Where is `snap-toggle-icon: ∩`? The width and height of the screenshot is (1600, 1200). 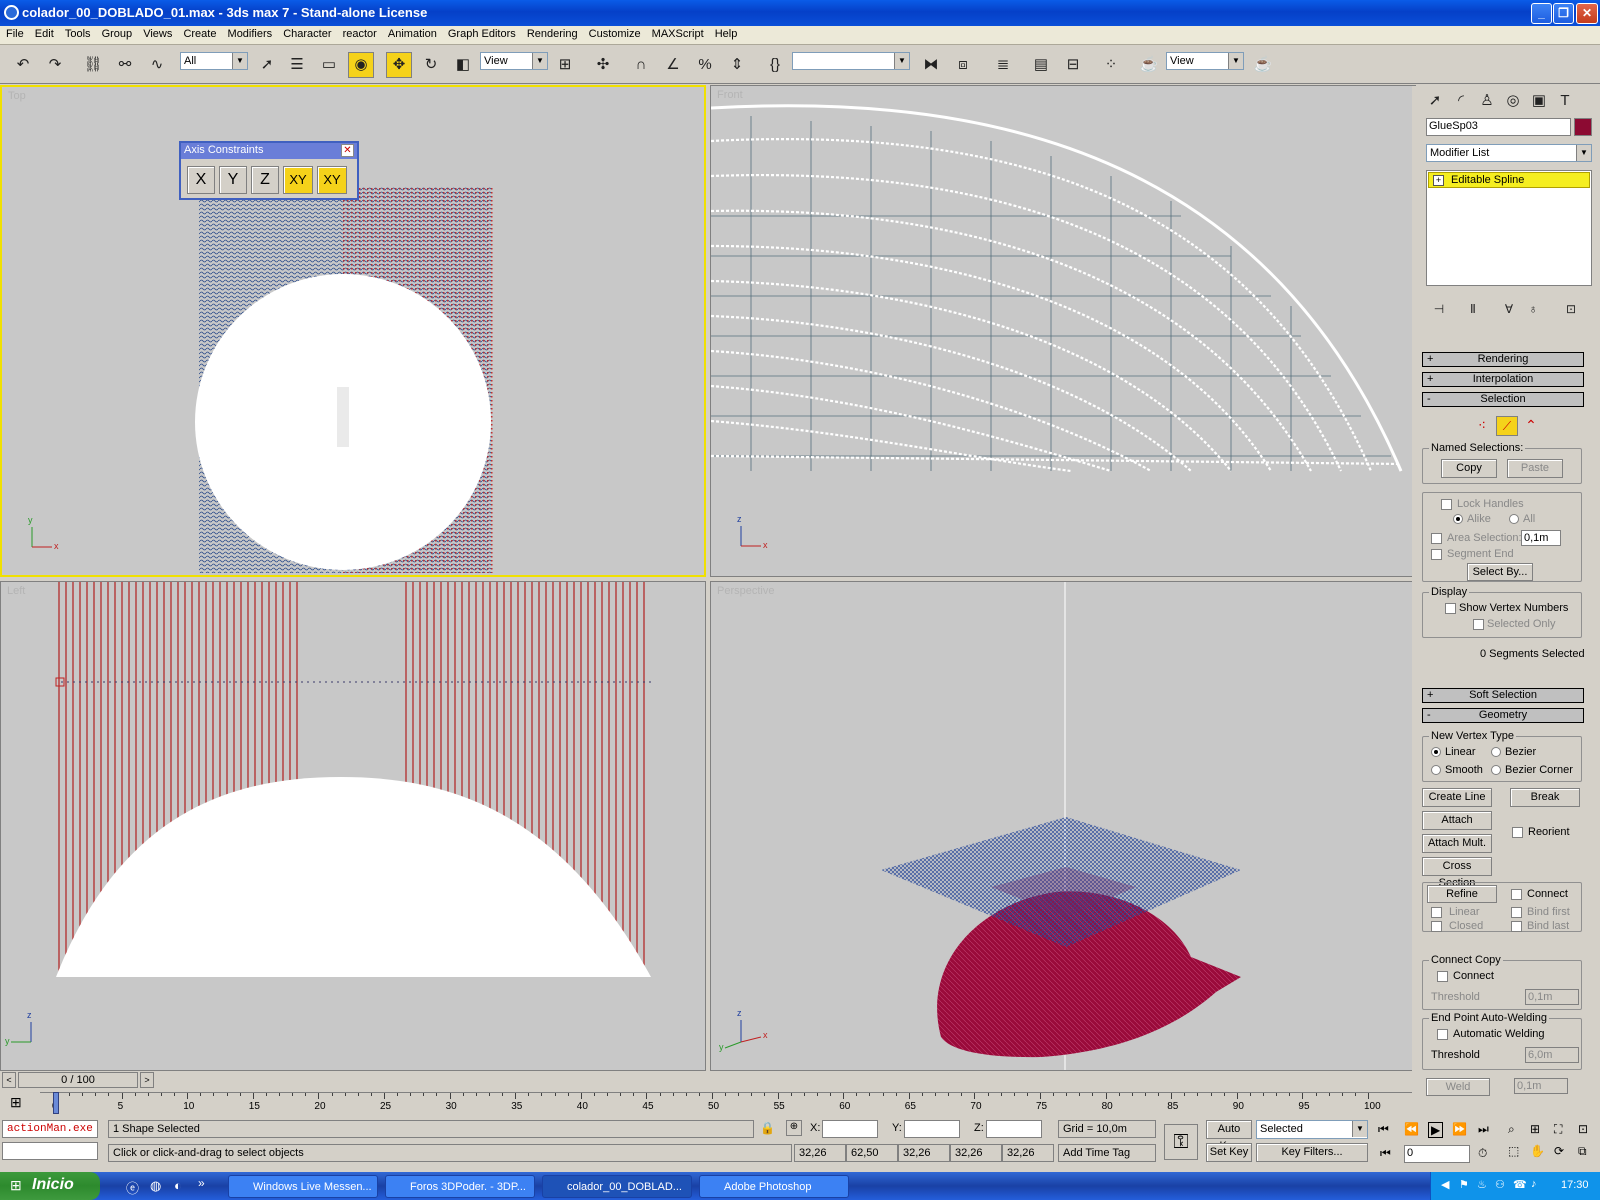
snap-toggle-icon: ∩ is located at coordinates (641, 65).